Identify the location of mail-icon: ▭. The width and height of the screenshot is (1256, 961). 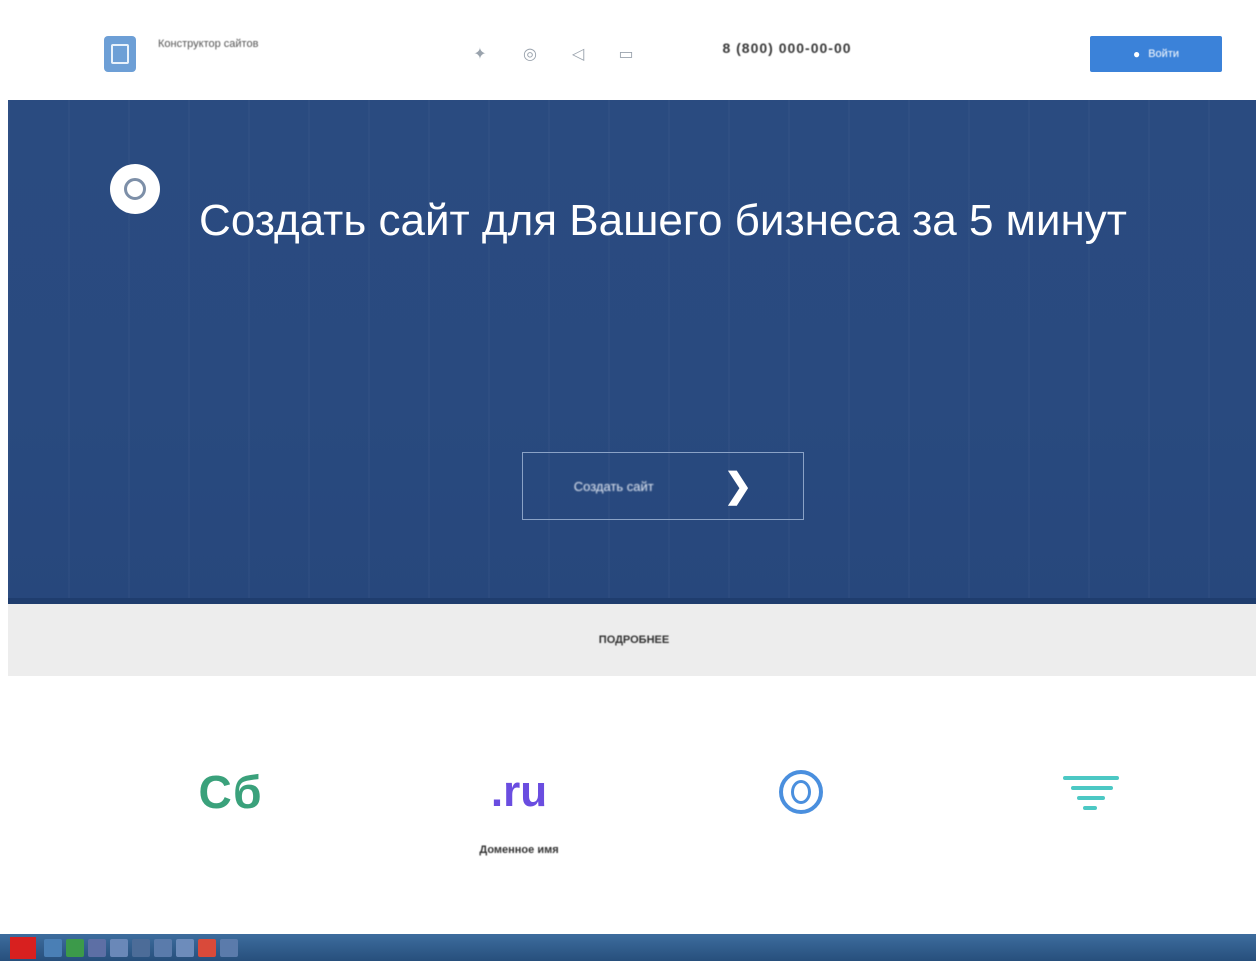
(626, 54).